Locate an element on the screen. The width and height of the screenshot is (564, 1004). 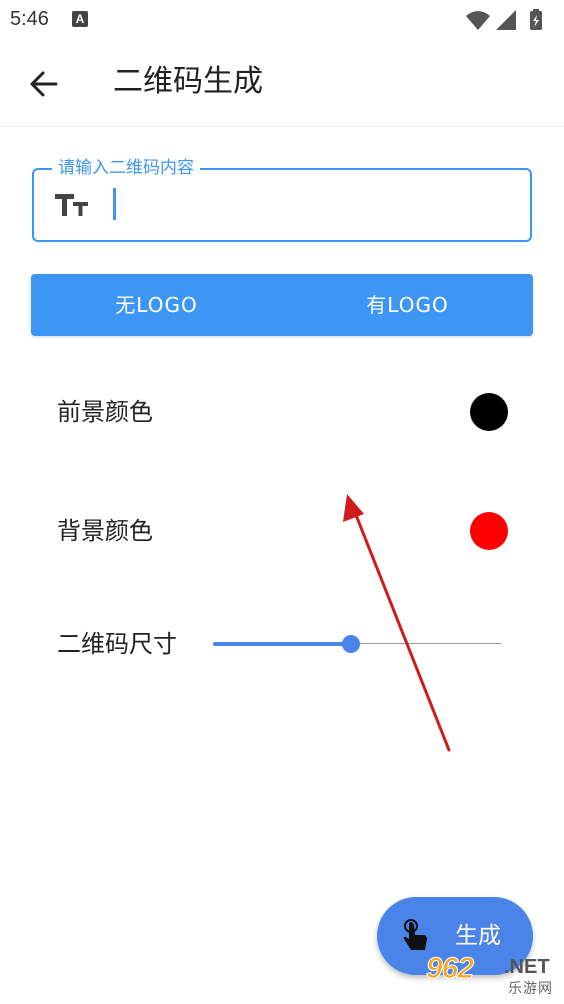
battery-icon is located at coordinates (536, 19).